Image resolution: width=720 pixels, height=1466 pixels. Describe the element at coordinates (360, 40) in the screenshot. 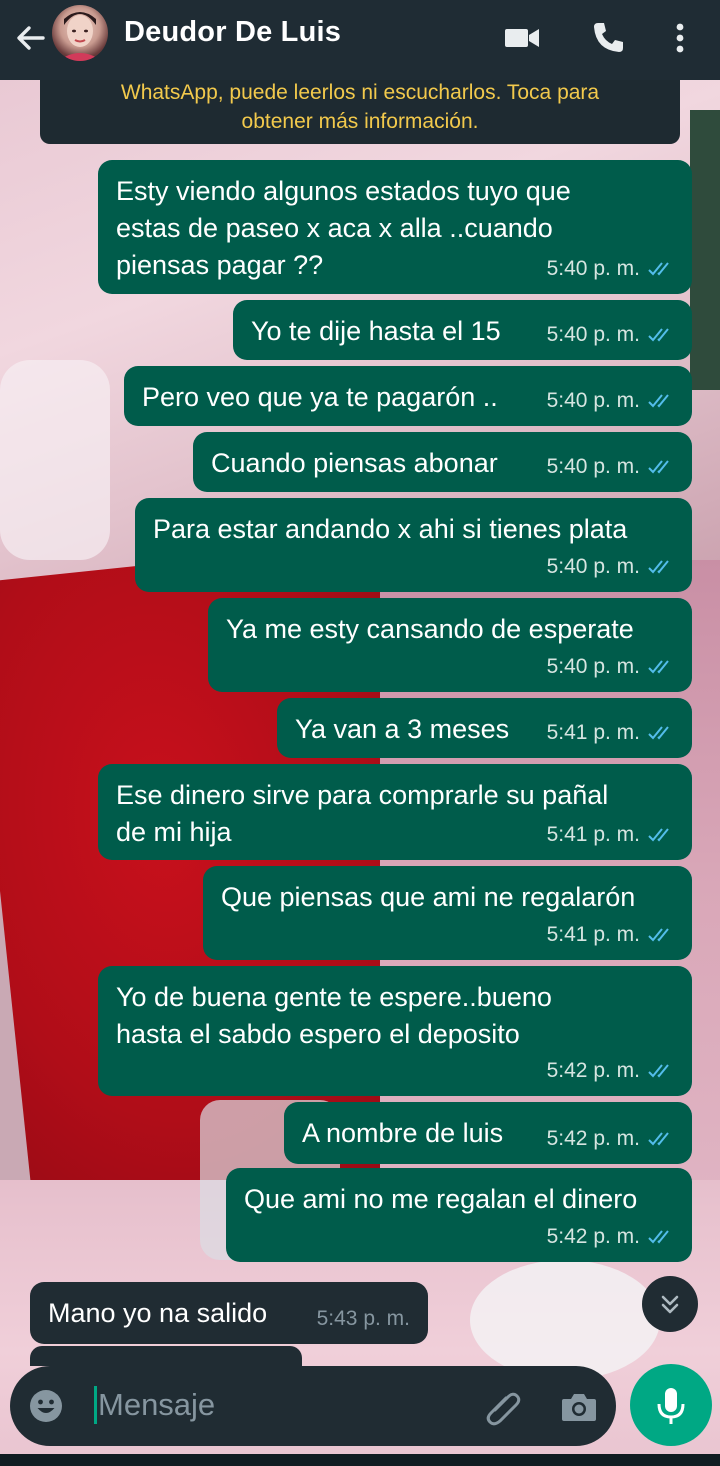

I see `chat-header: Deudor De Luis` at that location.